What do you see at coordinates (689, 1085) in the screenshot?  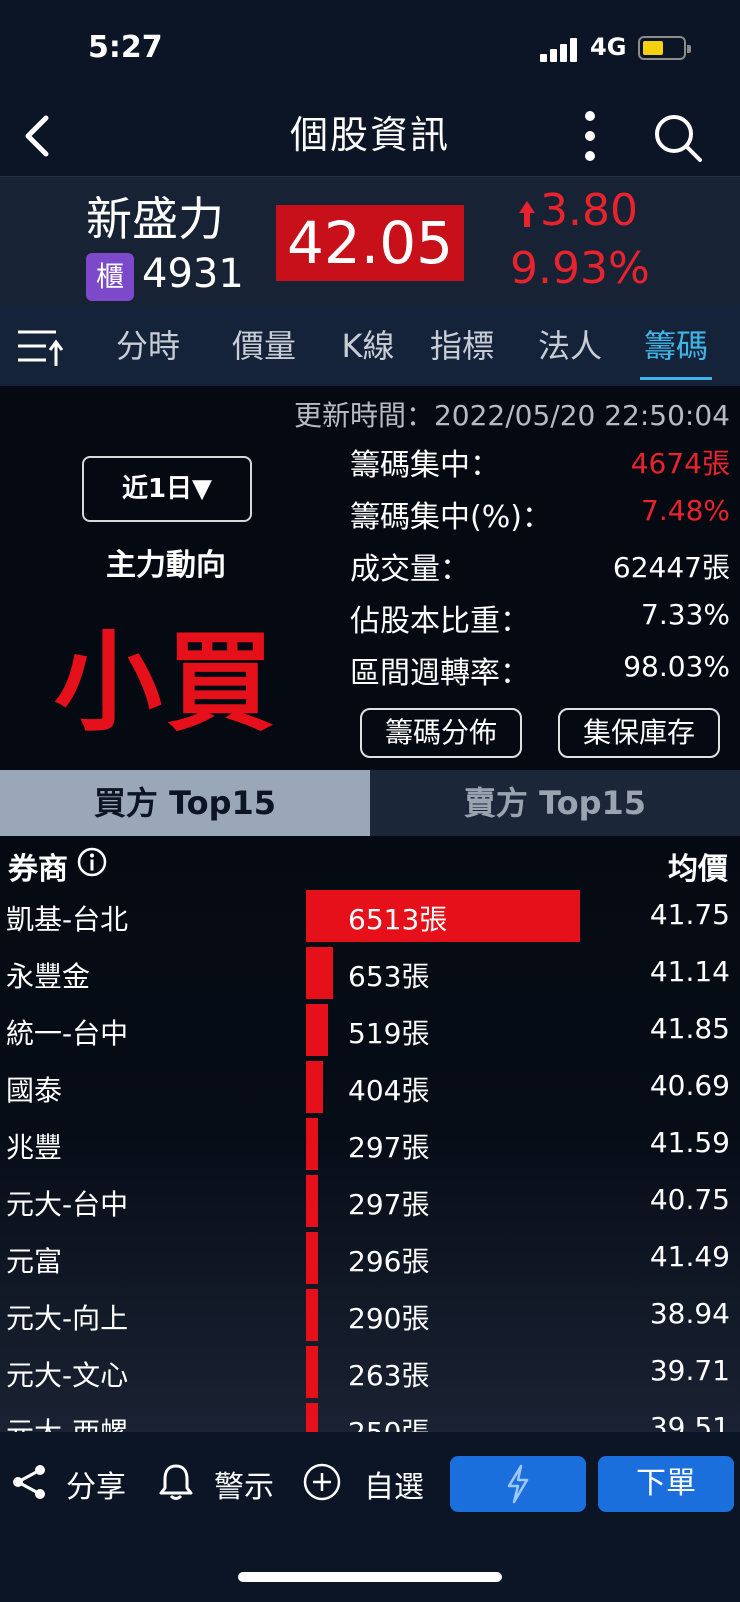 I see `average-price: 40.69` at bounding box center [689, 1085].